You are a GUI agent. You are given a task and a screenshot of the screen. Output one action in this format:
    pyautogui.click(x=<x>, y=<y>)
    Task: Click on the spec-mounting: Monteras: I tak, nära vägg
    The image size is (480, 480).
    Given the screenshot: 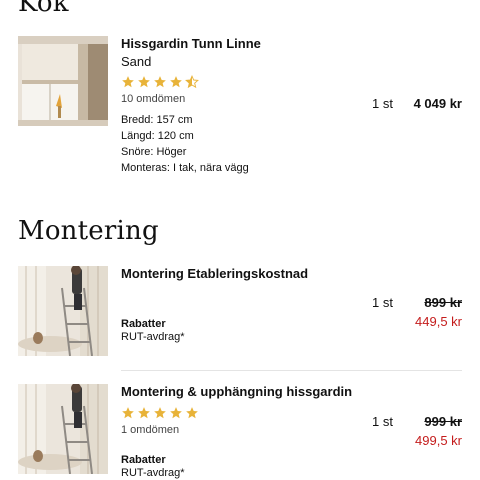 What is the action you would take?
    pyautogui.click(x=185, y=168)
    